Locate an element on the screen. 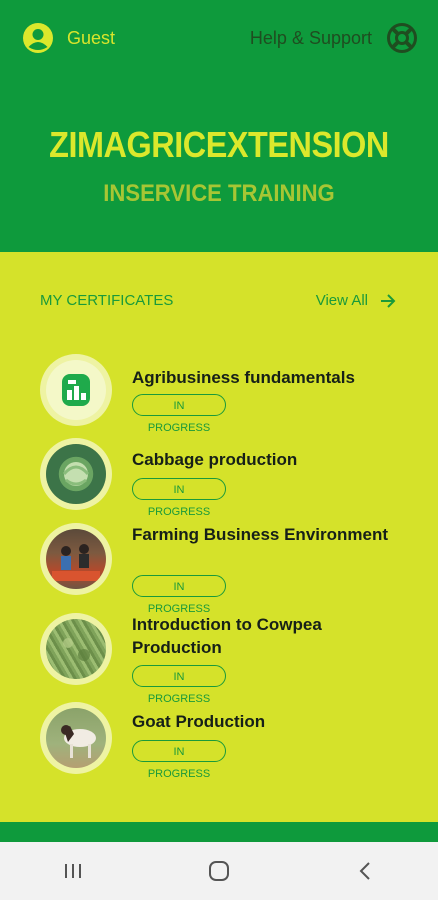 The height and width of the screenshot is (900, 438). certificates-header: MY CERTIFICATES View All is located at coordinates (218, 300).